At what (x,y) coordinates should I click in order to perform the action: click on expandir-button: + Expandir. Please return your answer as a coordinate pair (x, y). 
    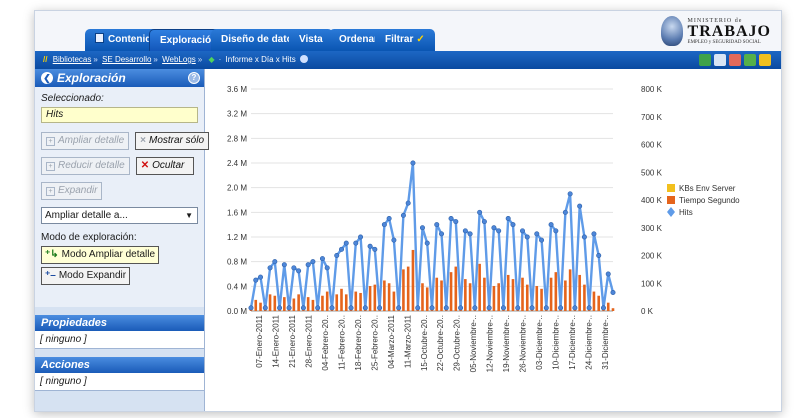
    Looking at the image, I should click on (72, 191).